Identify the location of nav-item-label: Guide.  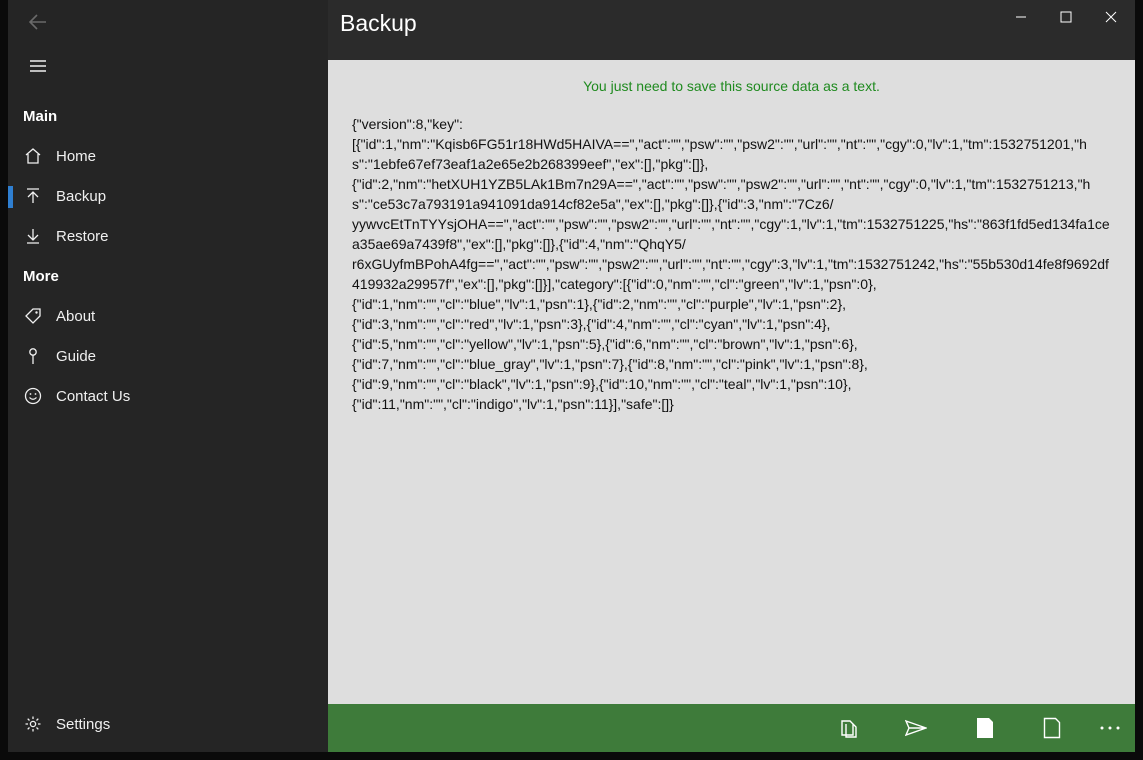
(76, 356).